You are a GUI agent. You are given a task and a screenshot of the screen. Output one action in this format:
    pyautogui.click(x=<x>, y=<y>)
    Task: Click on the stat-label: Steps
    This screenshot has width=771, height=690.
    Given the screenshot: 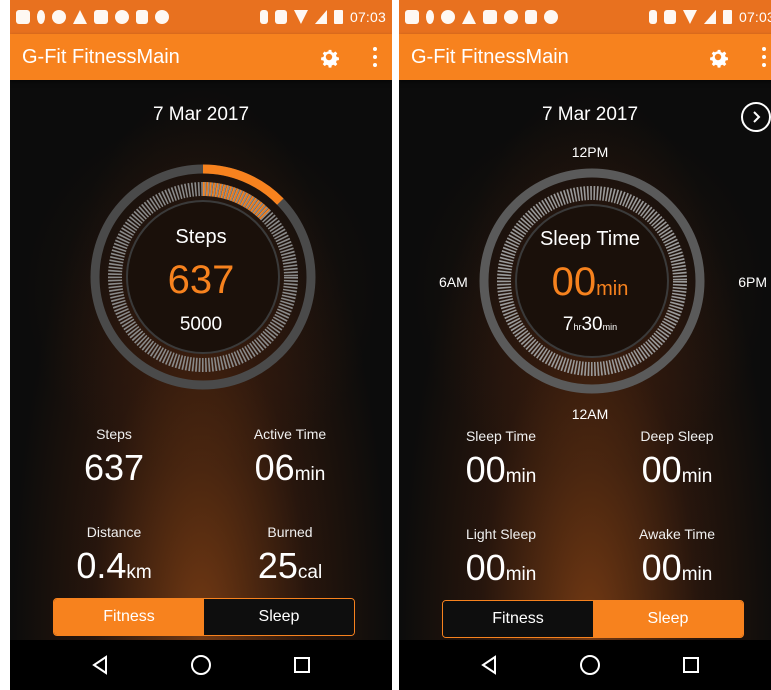 What is the action you would take?
    pyautogui.click(x=114, y=434)
    